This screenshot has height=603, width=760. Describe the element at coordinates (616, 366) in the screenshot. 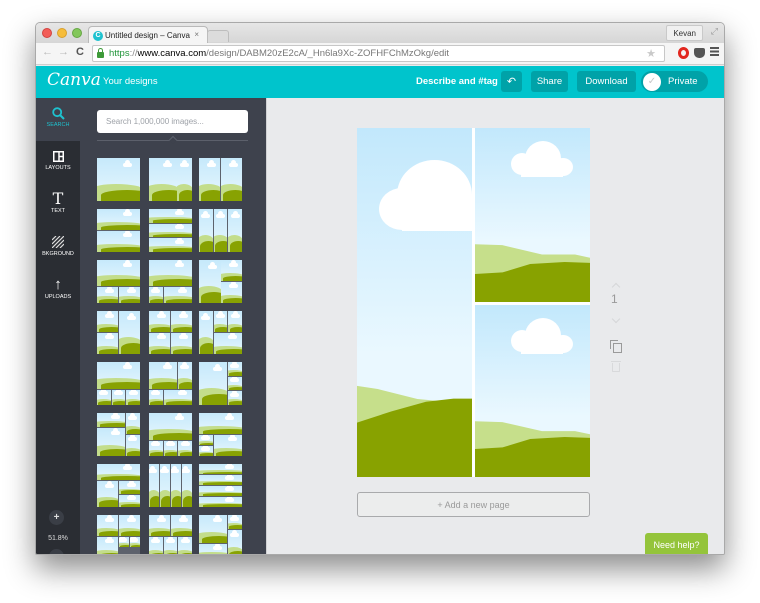

I see `delete-page-icon` at that location.